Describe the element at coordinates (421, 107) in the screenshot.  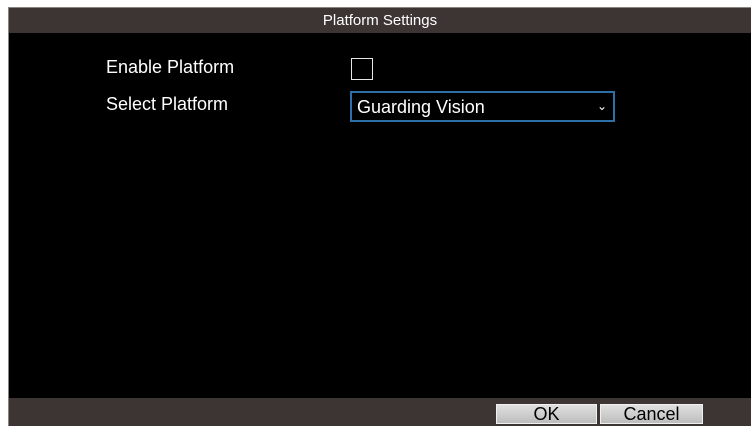
I see `platform-select-value: Guarding Vision` at that location.